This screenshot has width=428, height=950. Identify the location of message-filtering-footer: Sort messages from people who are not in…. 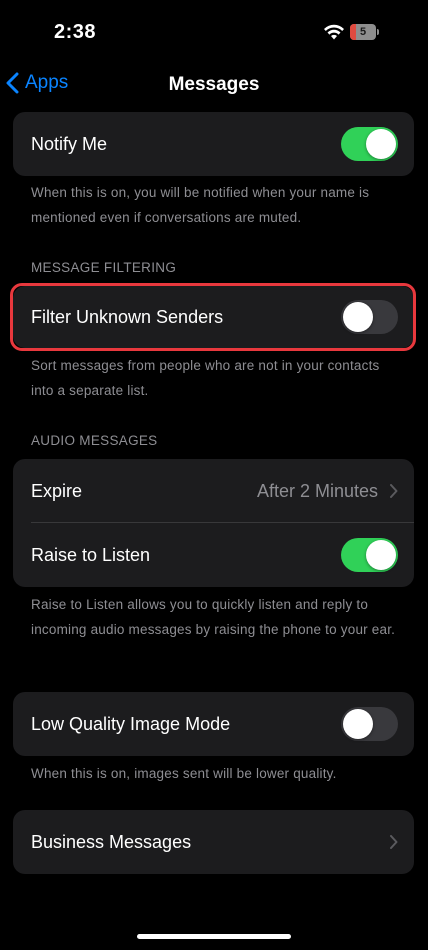
(205, 378).